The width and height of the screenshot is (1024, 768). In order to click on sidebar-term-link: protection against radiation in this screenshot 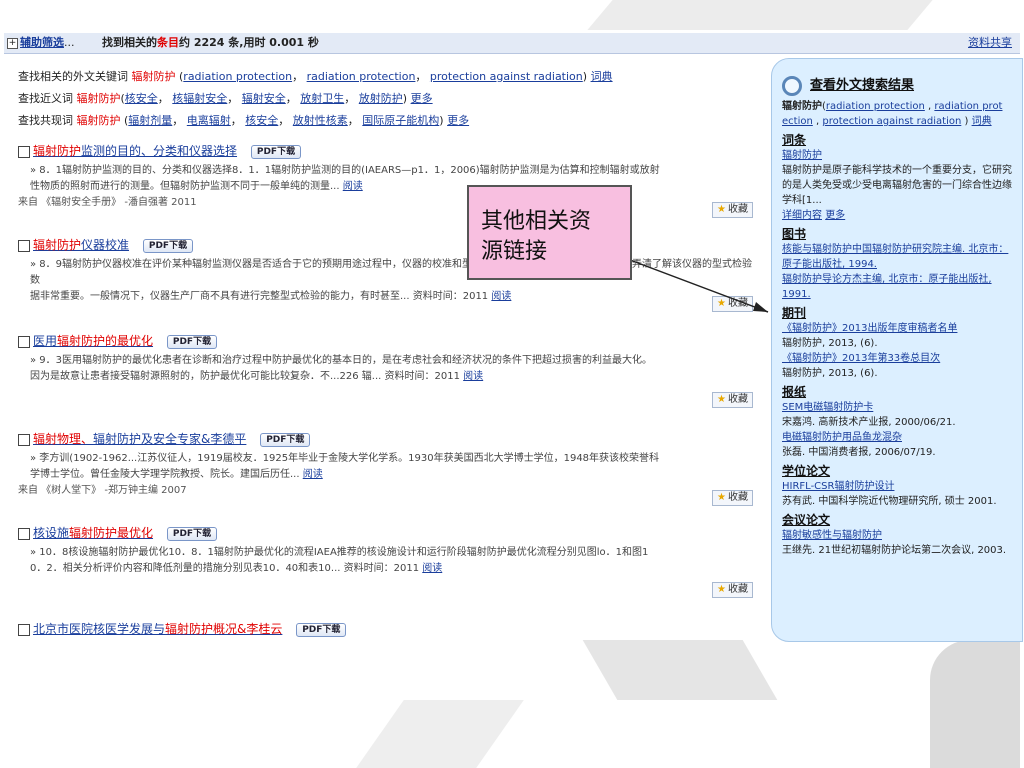, I will do `click(891, 121)`.